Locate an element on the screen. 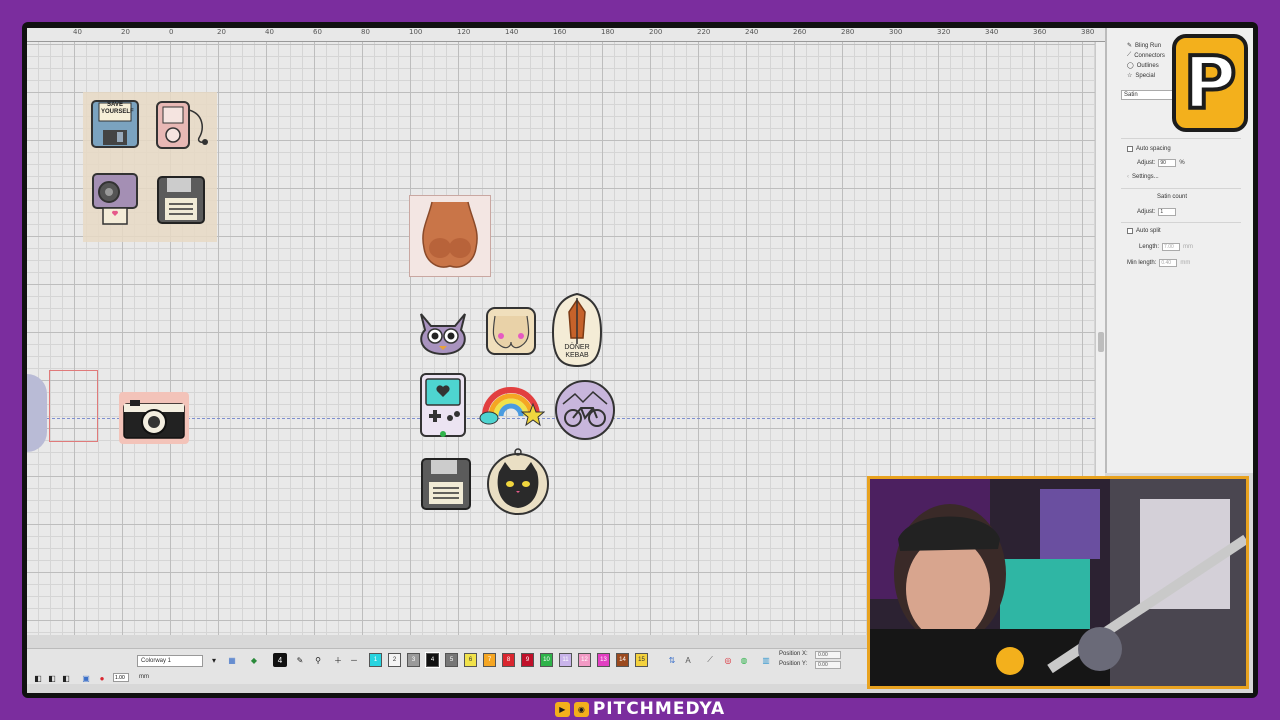  unit-label: mm is located at coordinates (144, 677).